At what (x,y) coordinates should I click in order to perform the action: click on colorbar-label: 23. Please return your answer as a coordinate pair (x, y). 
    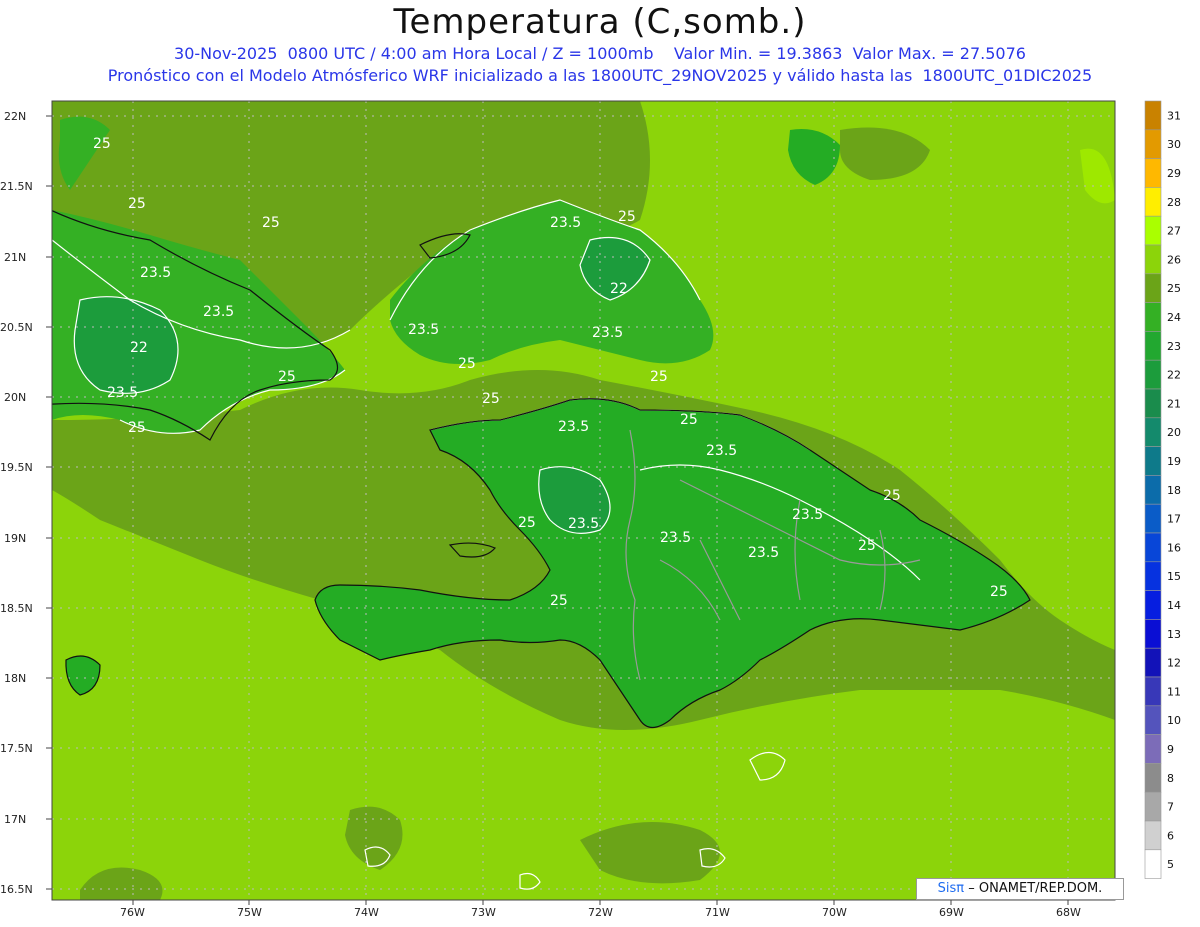
    Looking at the image, I should click on (1174, 346).